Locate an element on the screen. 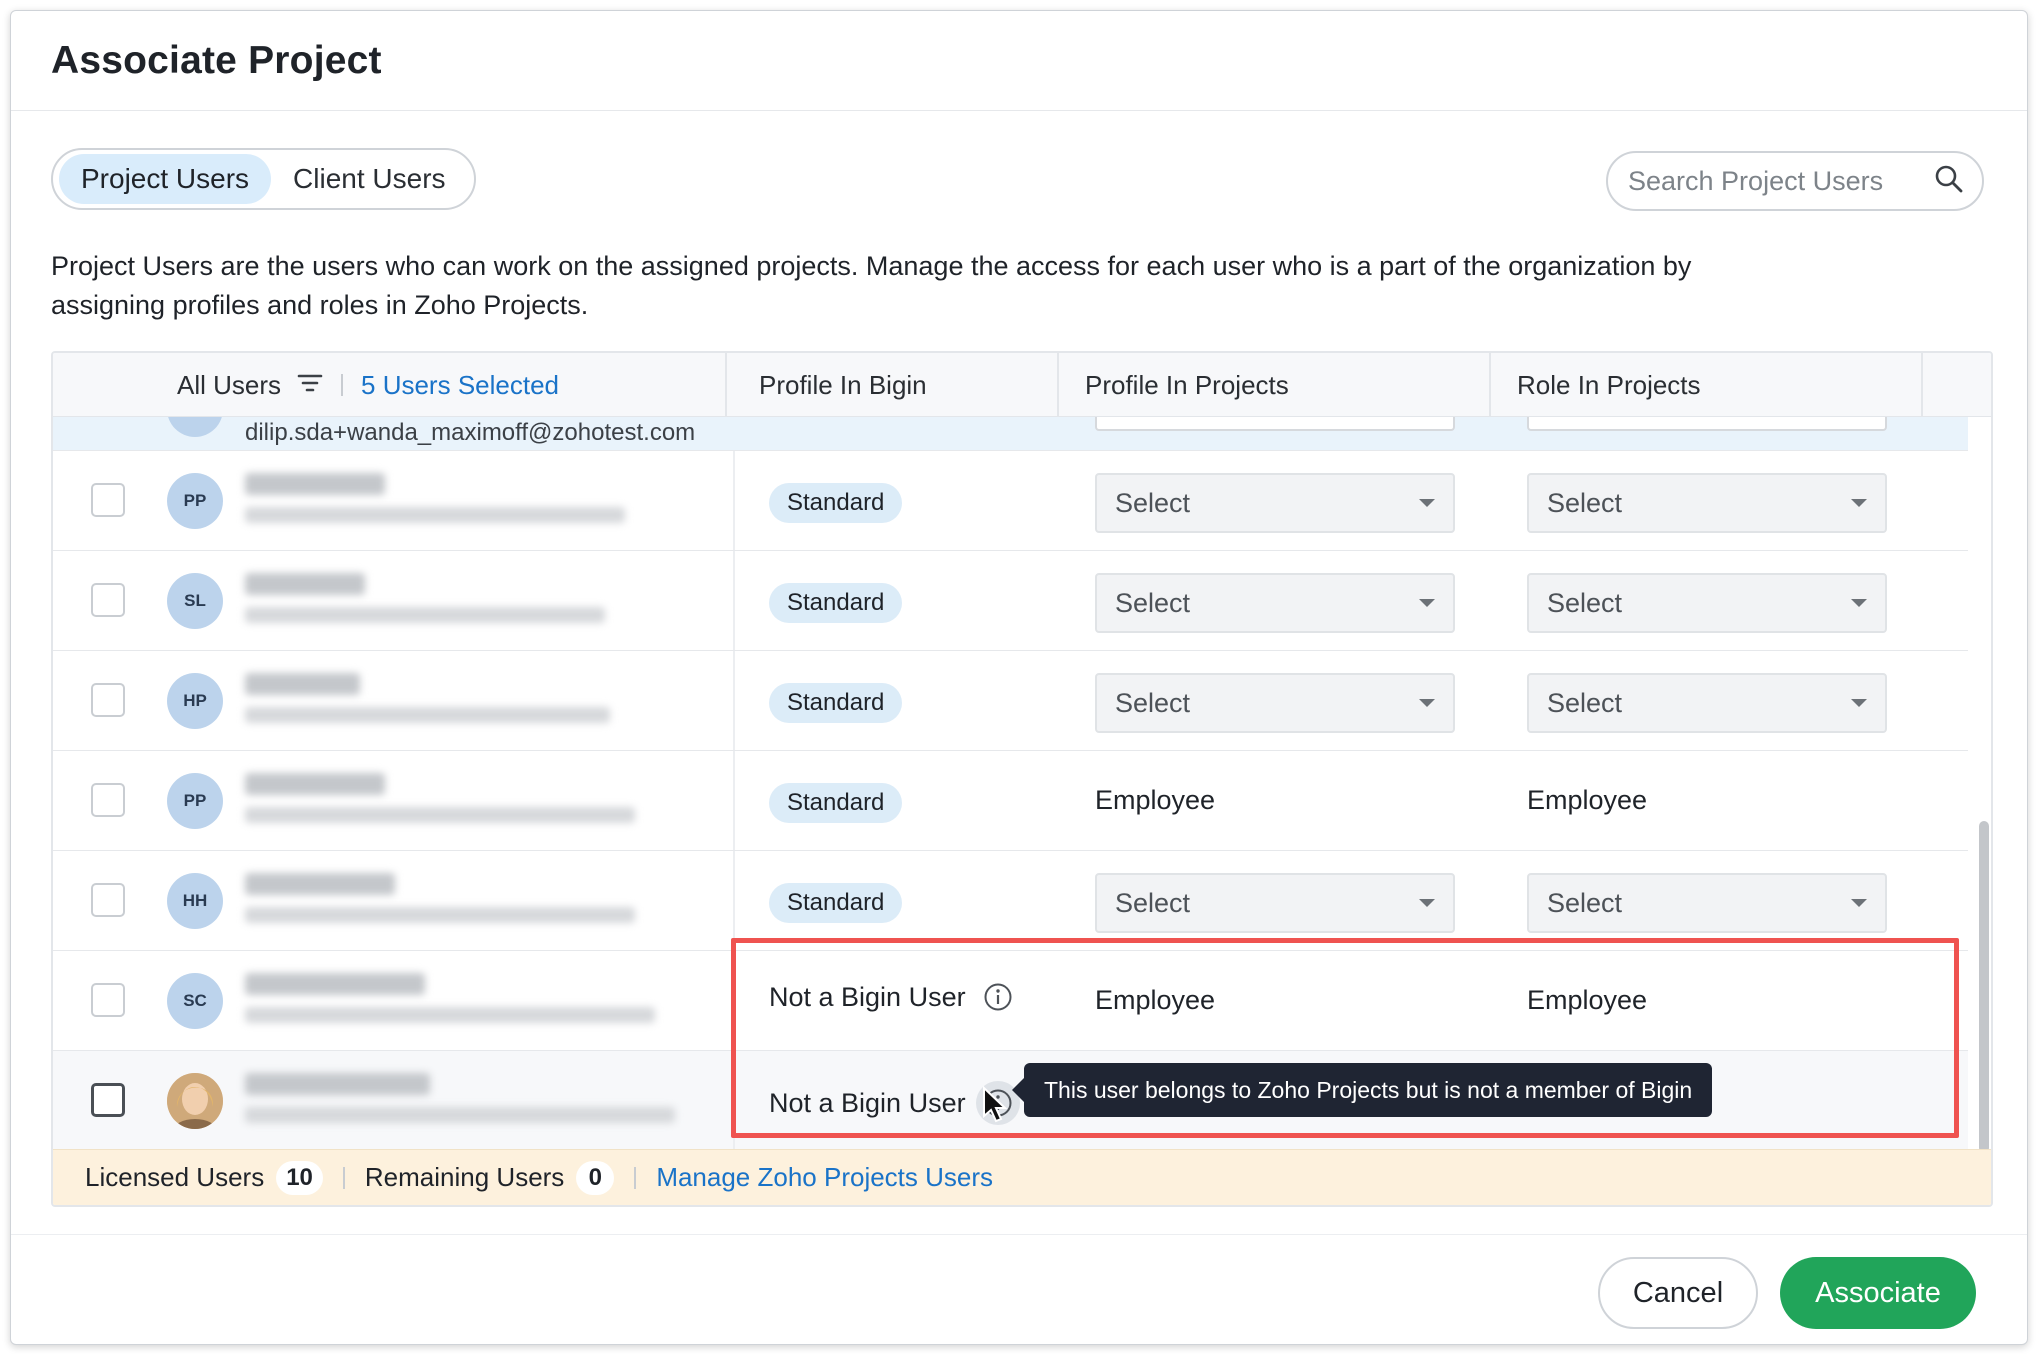 The width and height of the screenshot is (2038, 1354). remaining-users-count: 0 is located at coordinates (595, 1177).